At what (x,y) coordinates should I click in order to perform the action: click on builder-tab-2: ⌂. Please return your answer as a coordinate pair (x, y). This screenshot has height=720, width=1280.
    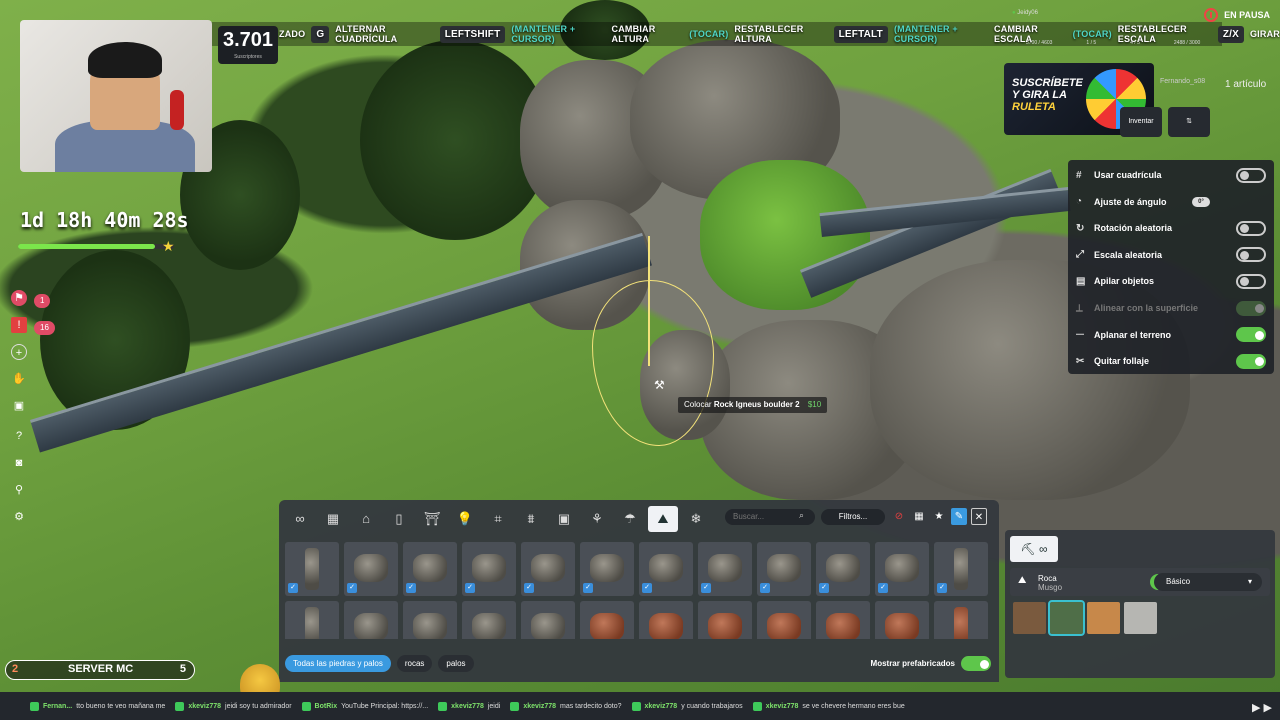
    Looking at the image, I should click on (366, 519).